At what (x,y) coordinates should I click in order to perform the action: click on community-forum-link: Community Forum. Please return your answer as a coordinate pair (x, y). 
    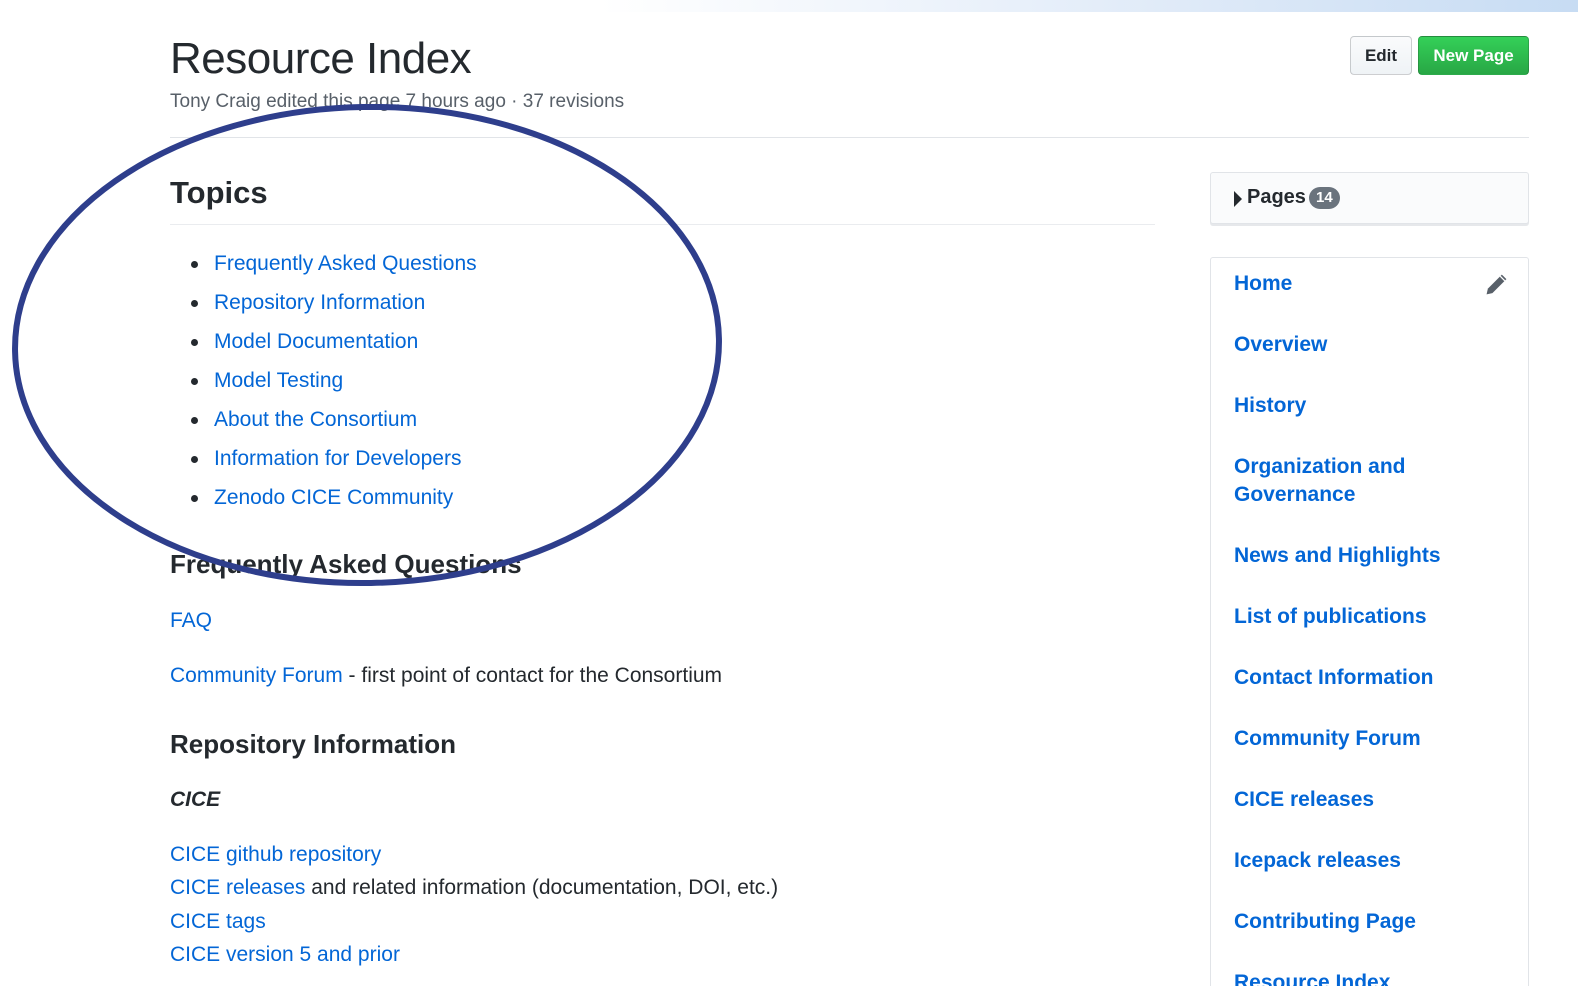
    Looking at the image, I should click on (256, 675).